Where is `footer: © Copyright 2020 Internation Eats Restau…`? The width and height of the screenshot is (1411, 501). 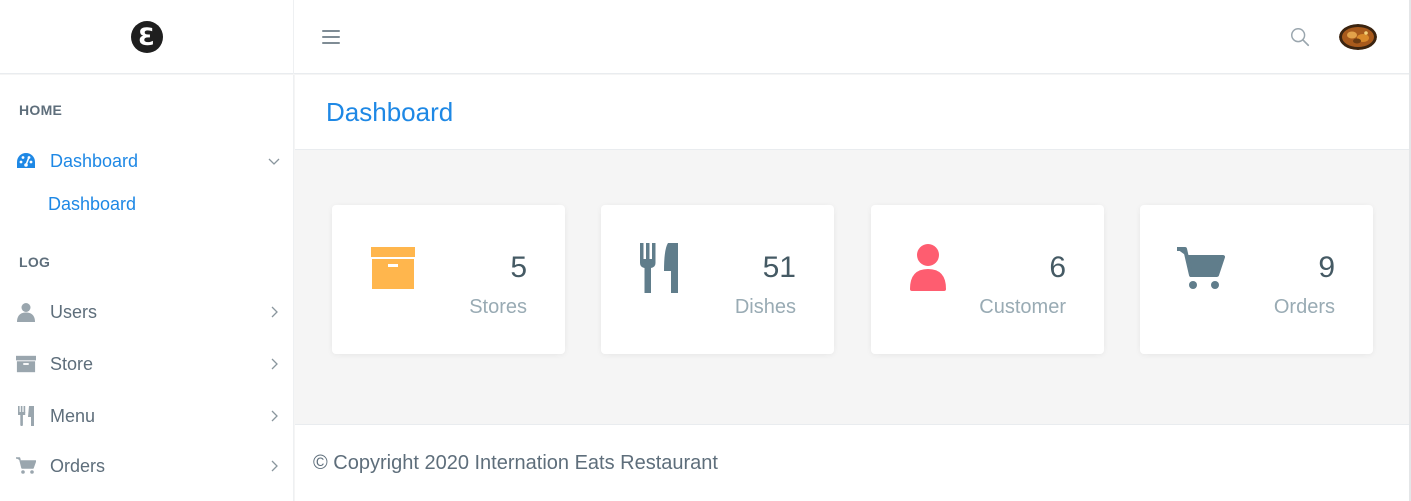 footer: © Copyright 2020 Internation Eats Restau… is located at coordinates (853, 462).